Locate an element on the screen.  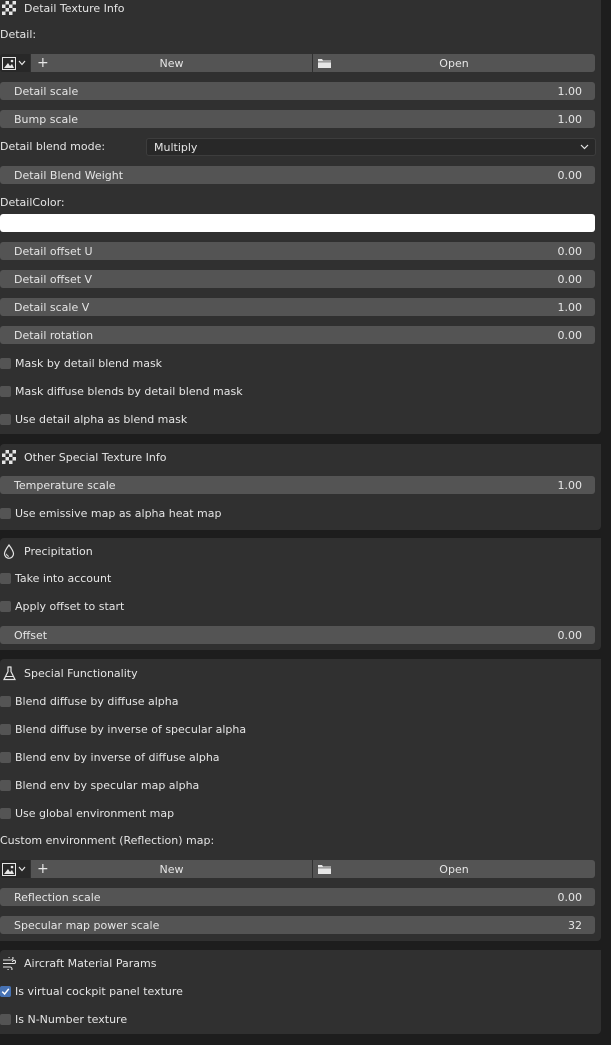
reflection-scale-field: Reflection scale 0.00 is located at coordinates (297, 897).